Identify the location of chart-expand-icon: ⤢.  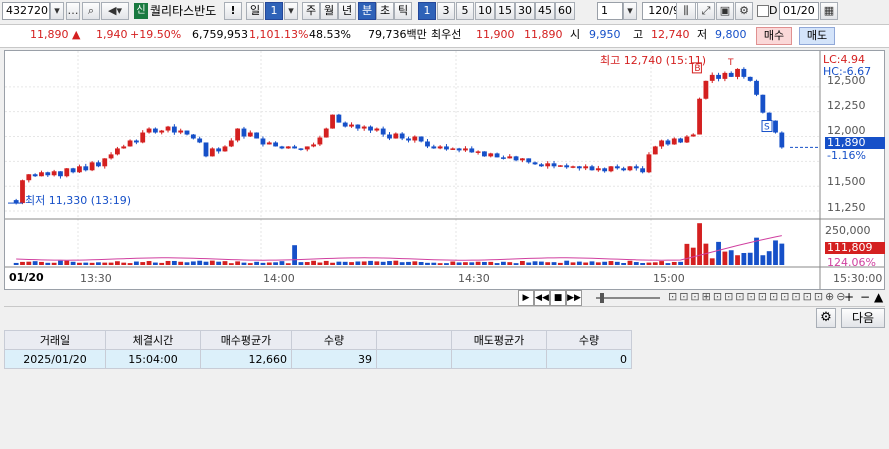
(706, 11).